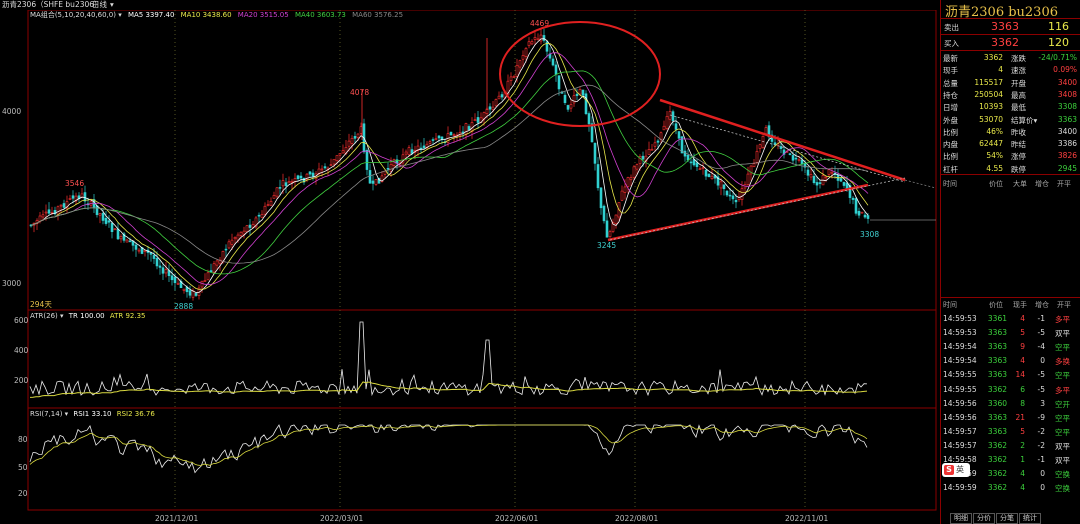 This screenshot has height=524, width=1080. Describe the element at coordinates (1010, 374) in the screenshot. I see `tick-row: 14:59:55 3363 14 -5 空平` at that location.